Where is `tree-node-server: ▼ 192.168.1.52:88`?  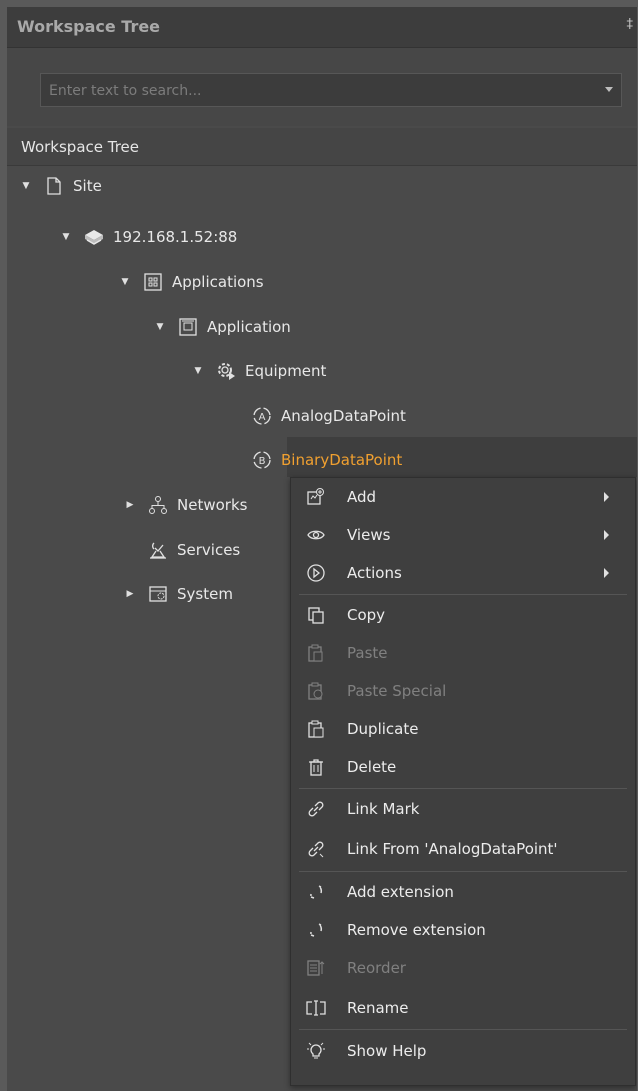
tree-node-server: ▼ 192.168.1.52:88 is located at coordinates (149, 237).